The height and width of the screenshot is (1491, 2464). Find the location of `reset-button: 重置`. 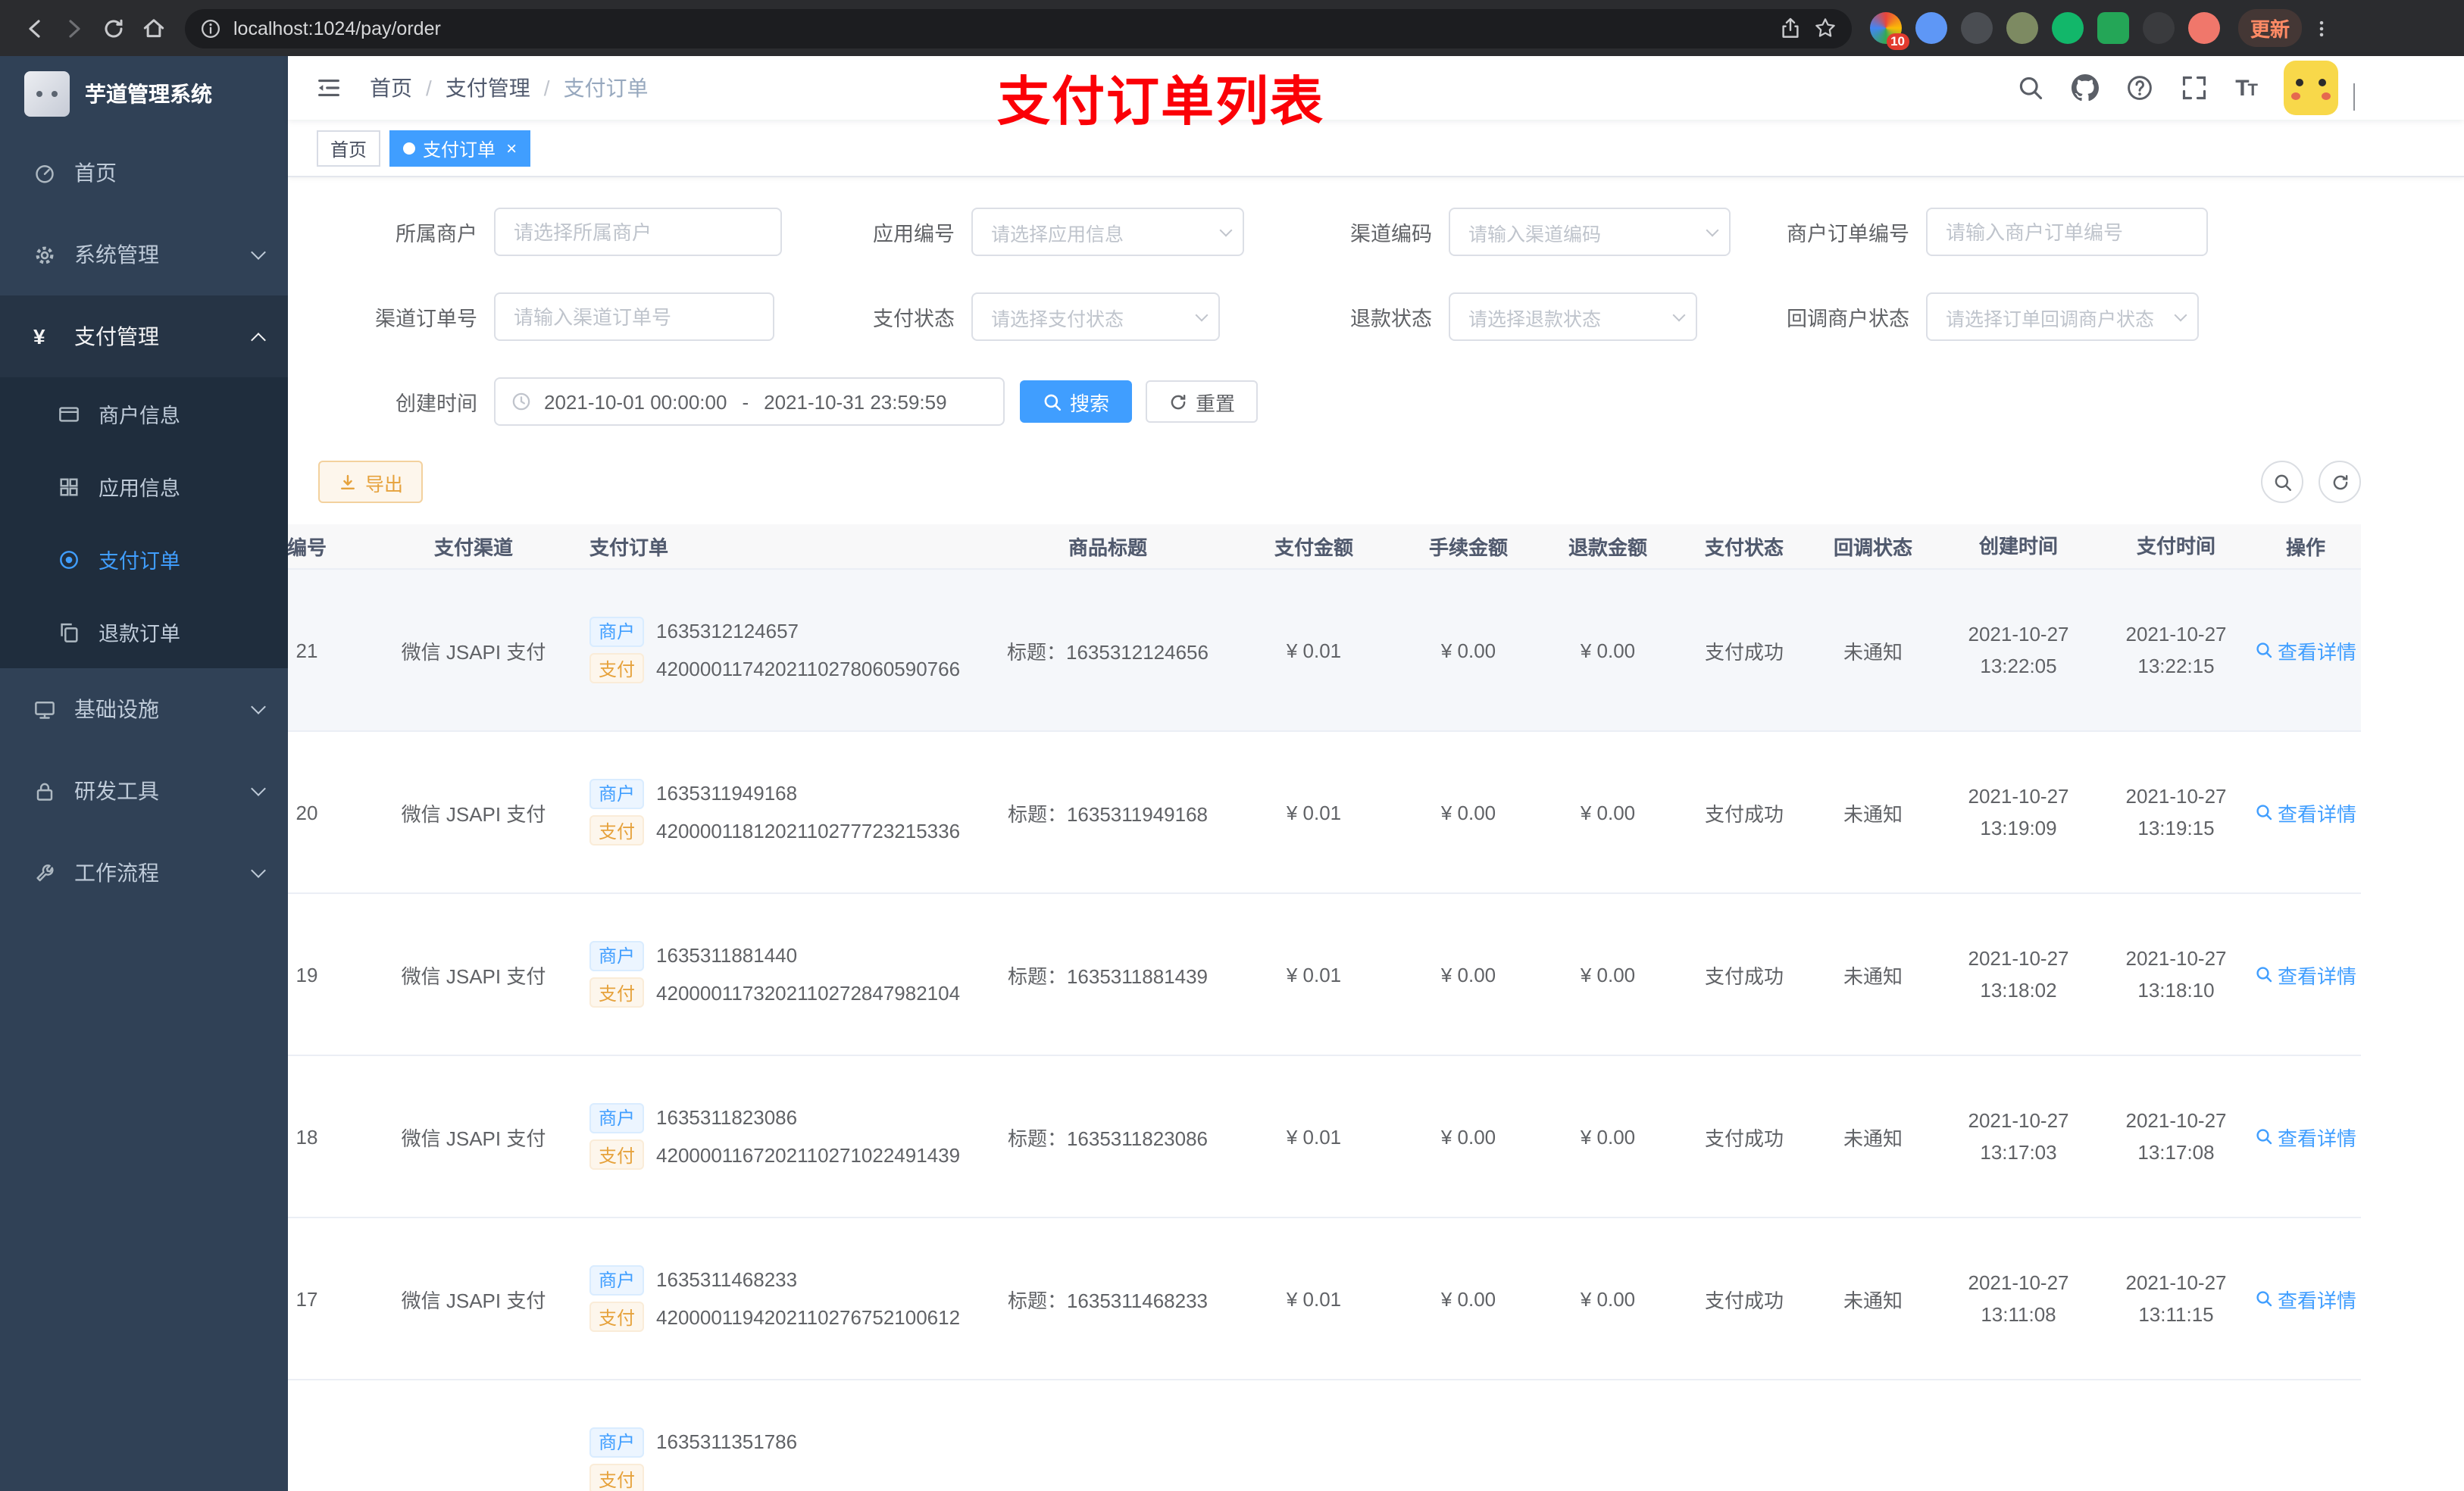

reset-button: 重置 is located at coordinates (1202, 401).